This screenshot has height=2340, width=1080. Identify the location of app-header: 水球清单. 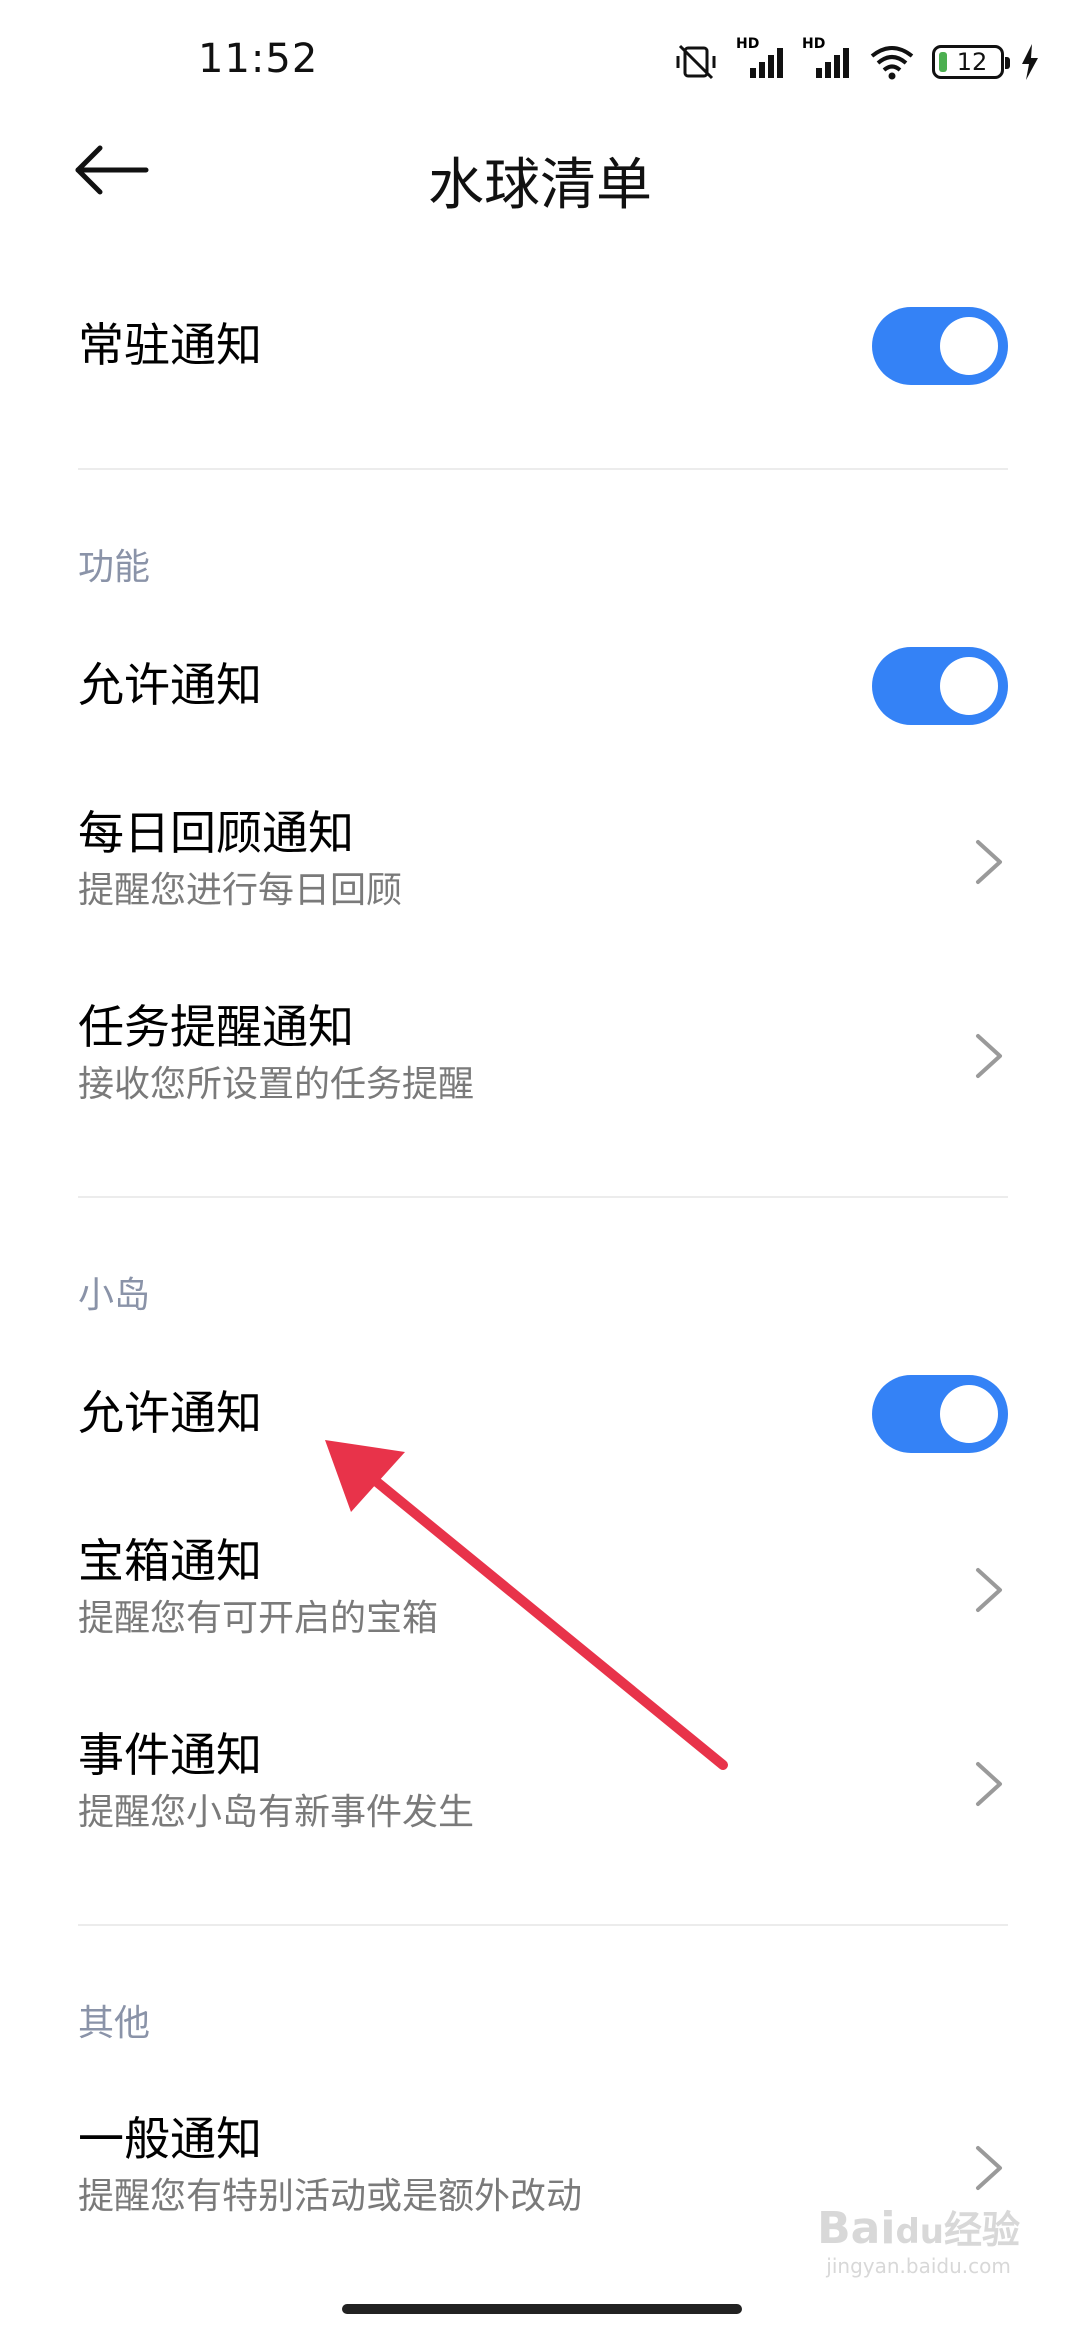
(540, 170).